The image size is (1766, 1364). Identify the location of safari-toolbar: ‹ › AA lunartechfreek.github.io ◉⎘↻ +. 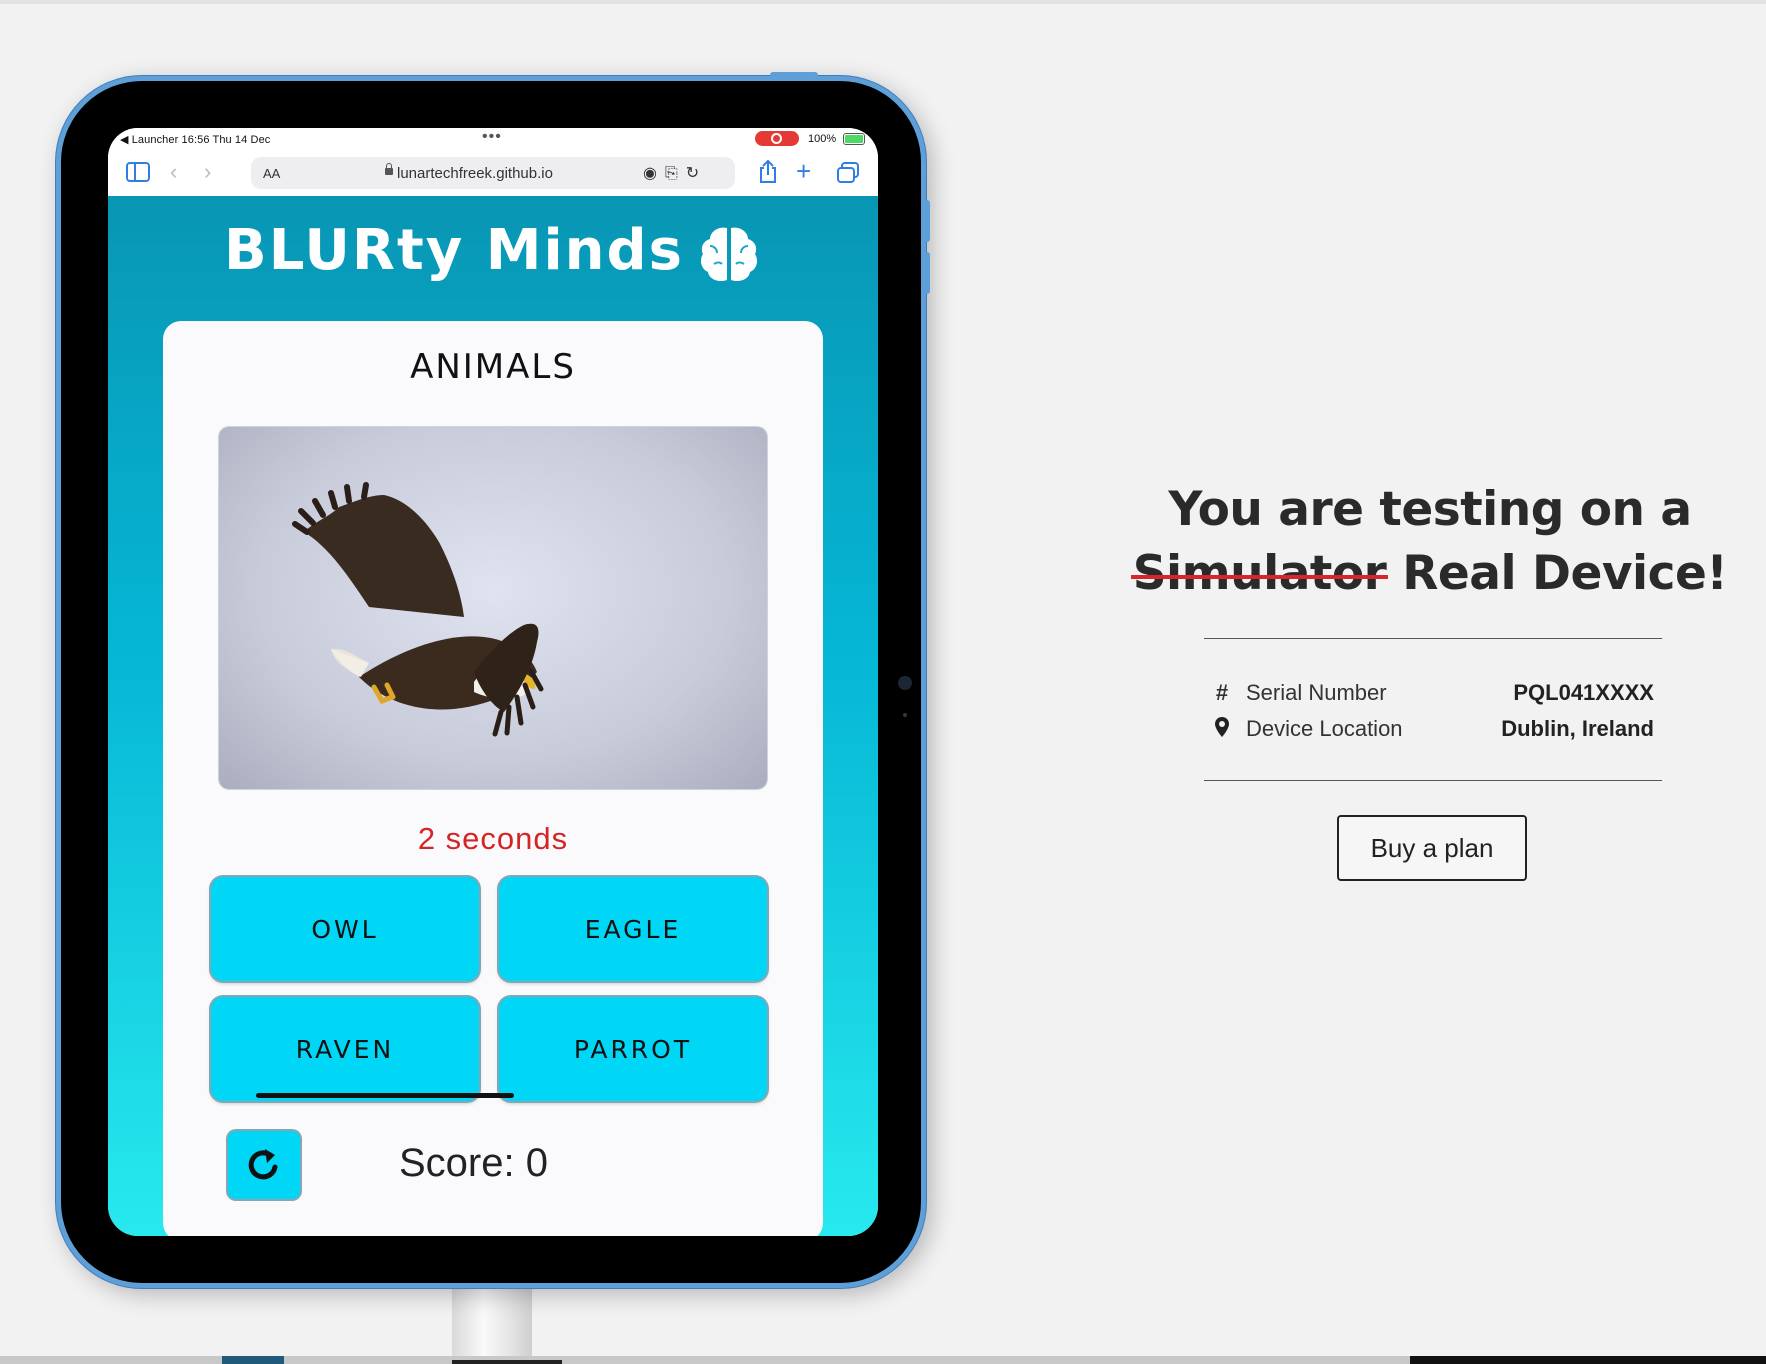
(493, 173).